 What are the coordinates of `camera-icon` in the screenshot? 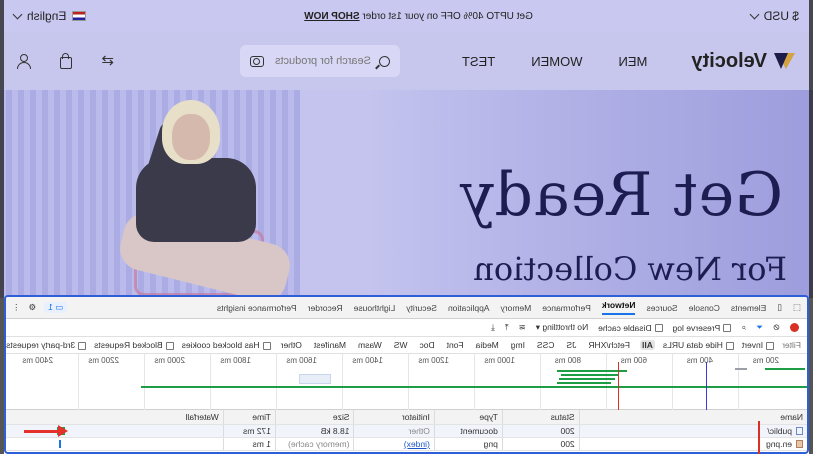 It's located at (256, 61).